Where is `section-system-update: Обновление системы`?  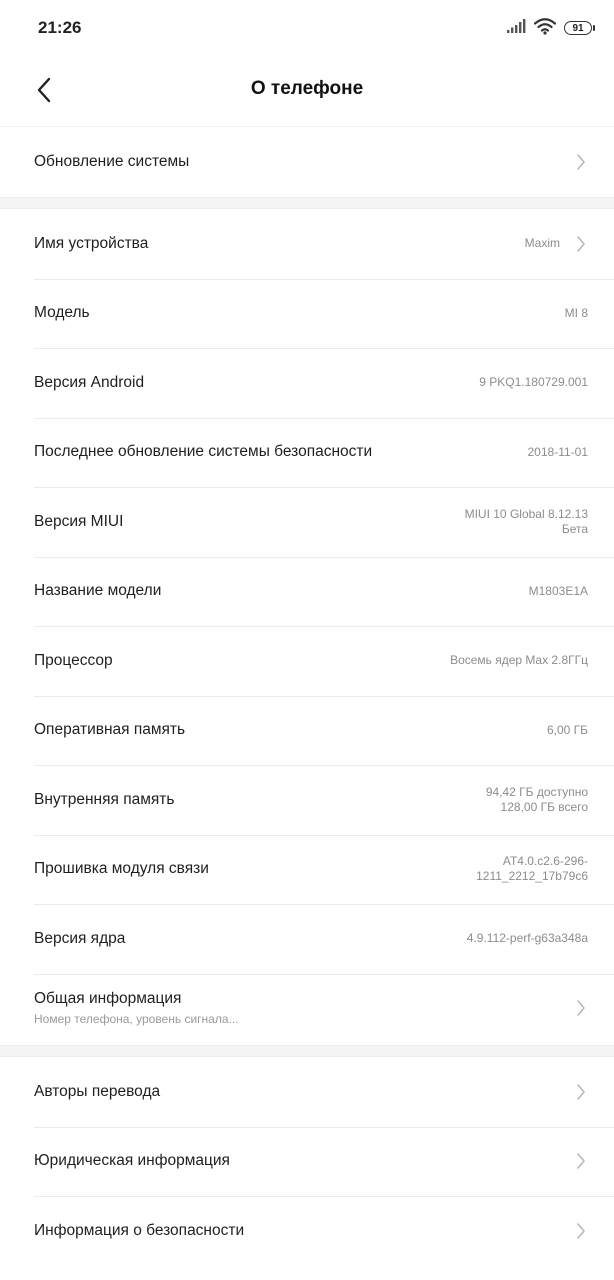 section-system-update: Обновление системы is located at coordinates (307, 162).